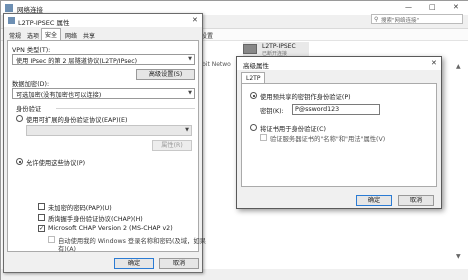  I want to click on psk-key-value: P@ssword123, so click(317, 109).